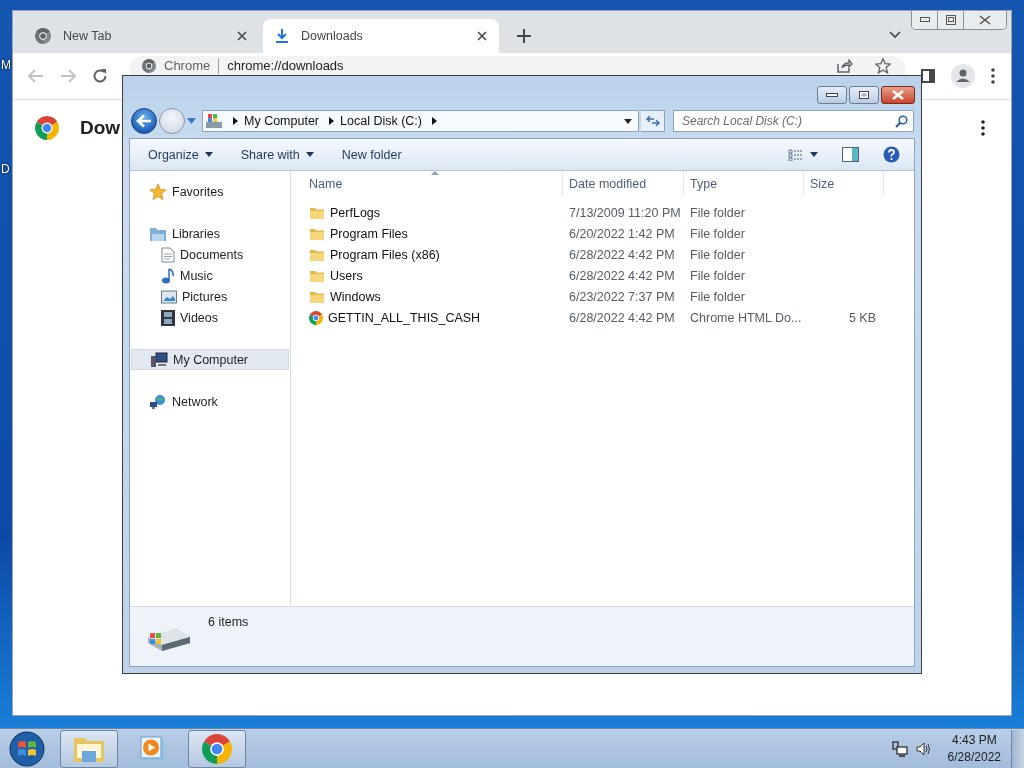  Describe the element at coordinates (141, 36) in the screenshot. I see `browser-tab: New Tab` at that location.